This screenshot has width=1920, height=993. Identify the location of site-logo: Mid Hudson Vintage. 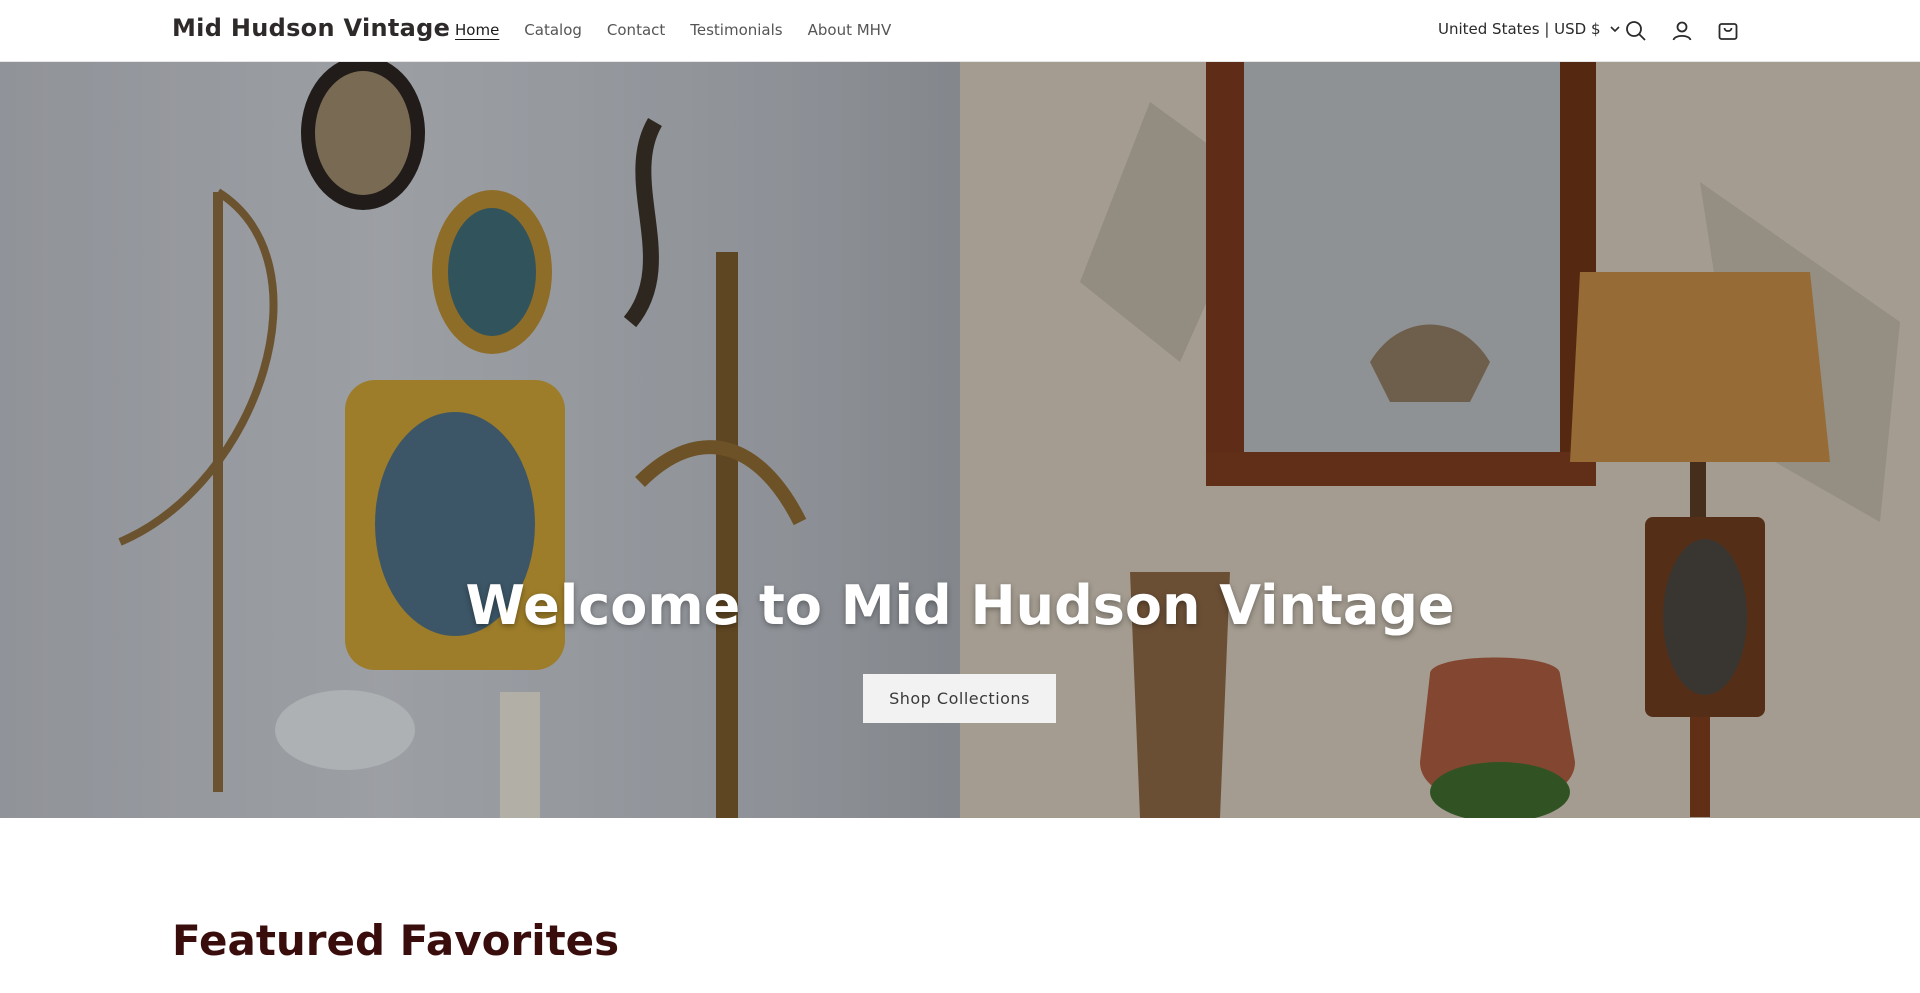
(311, 28).